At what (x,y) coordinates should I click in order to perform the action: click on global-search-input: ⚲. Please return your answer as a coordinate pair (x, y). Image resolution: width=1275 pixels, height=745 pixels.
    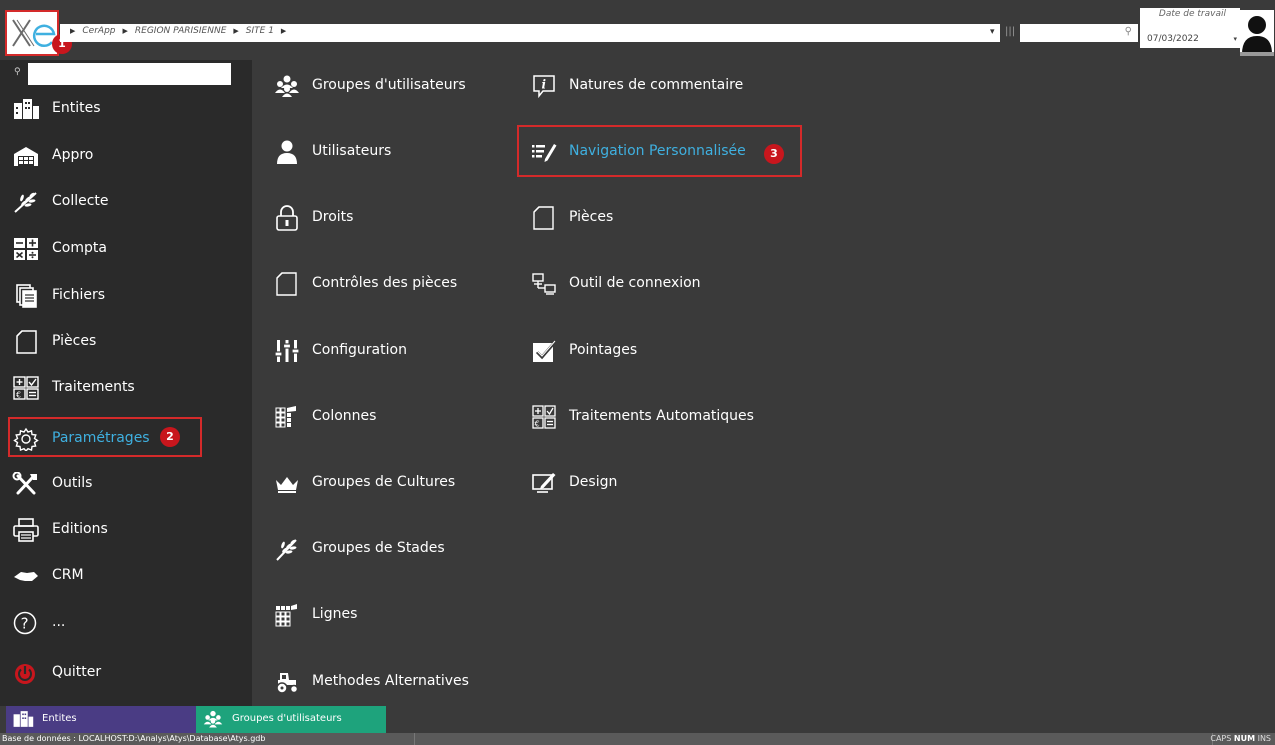
    Looking at the image, I should click on (1079, 33).